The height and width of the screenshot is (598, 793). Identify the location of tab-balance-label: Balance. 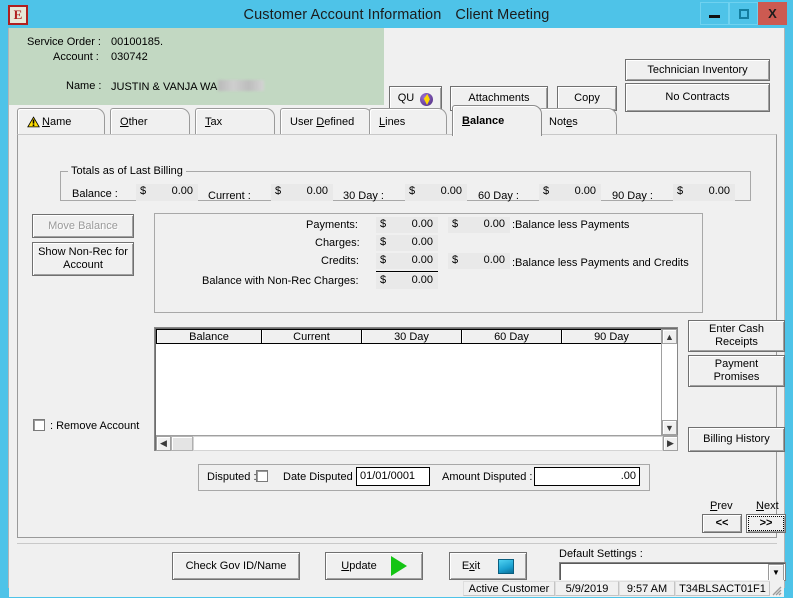
(483, 121).